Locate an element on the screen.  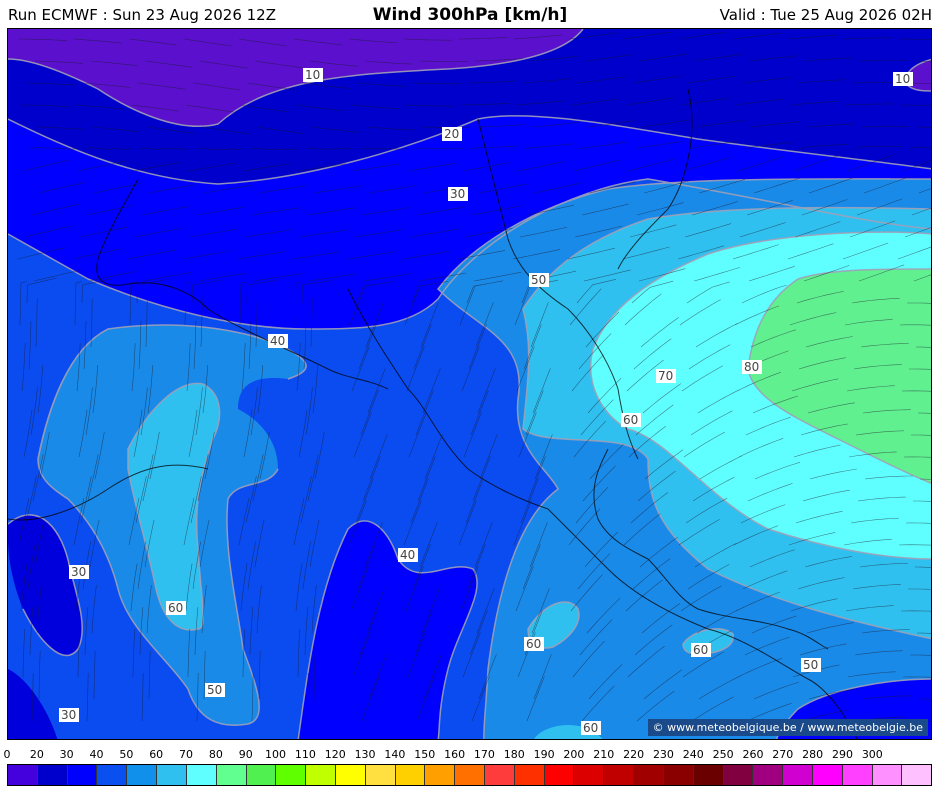
legend-tick-label: 120 is located at coordinates (335, 754).